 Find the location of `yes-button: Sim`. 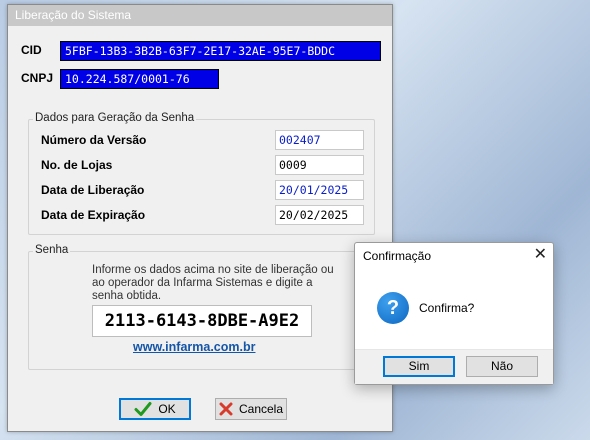

yes-button: Sim is located at coordinates (419, 366).